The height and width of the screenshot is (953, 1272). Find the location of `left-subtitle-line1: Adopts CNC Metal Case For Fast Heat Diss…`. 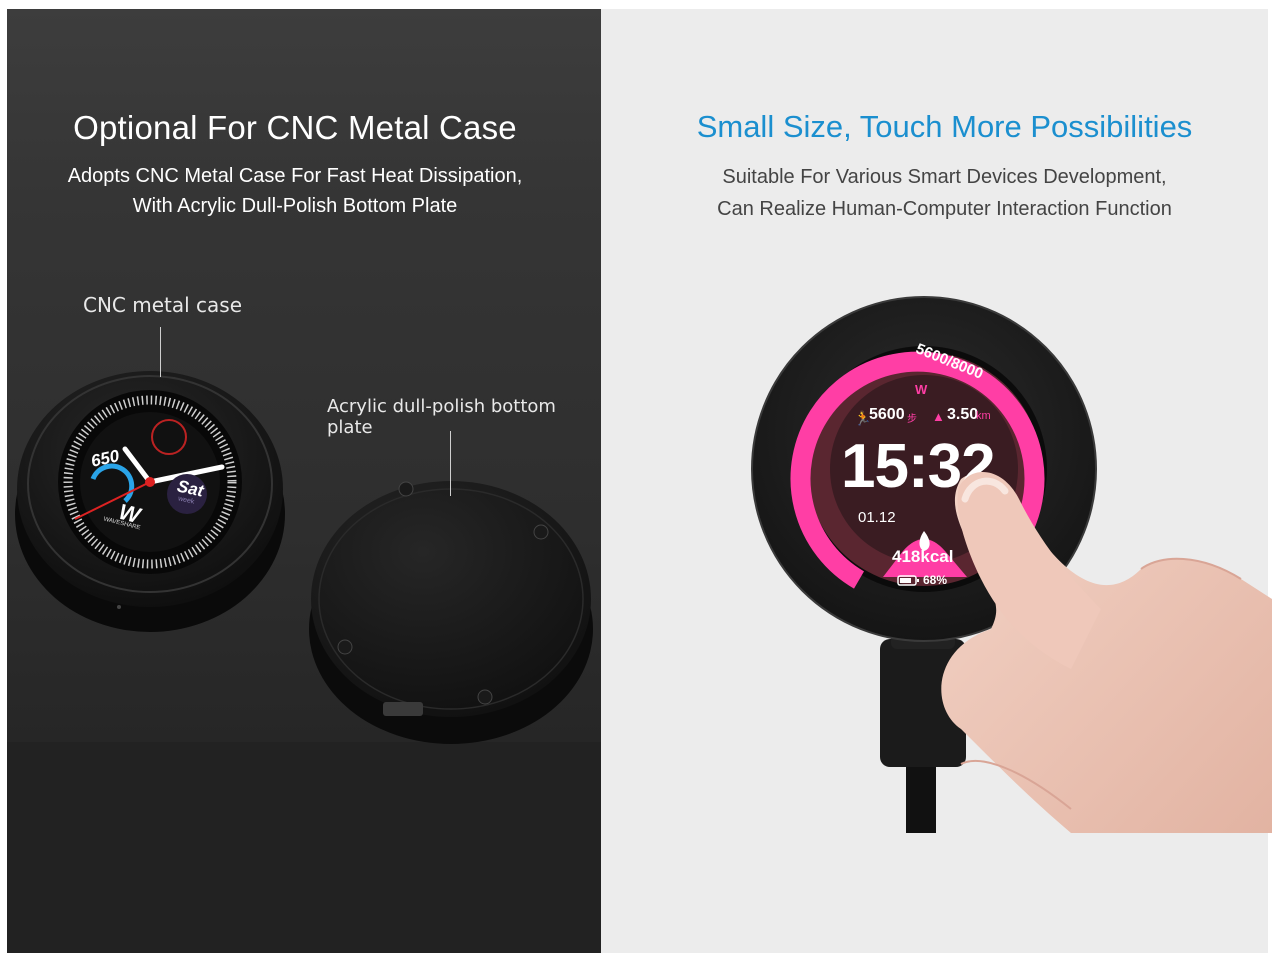

left-subtitle-line1: Adopts CNC Metal Case For Fast Heat Diss… is located at coordinates (295, 176).